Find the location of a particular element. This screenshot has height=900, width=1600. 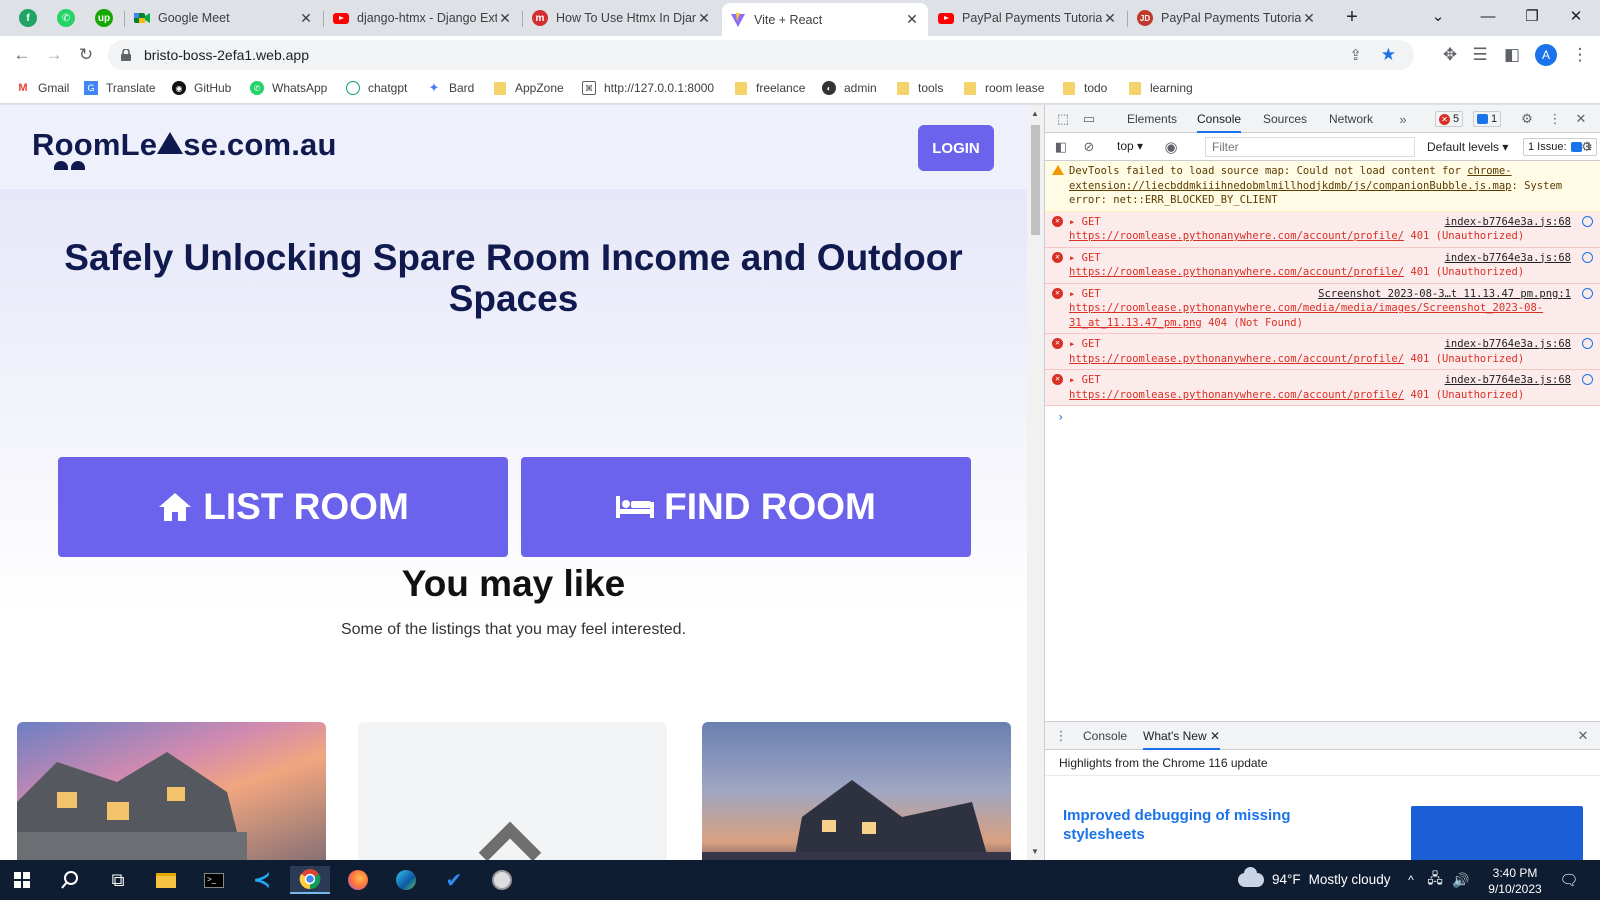

error-count-badge: ✕ 5 is located at coordinates (1449, 119).